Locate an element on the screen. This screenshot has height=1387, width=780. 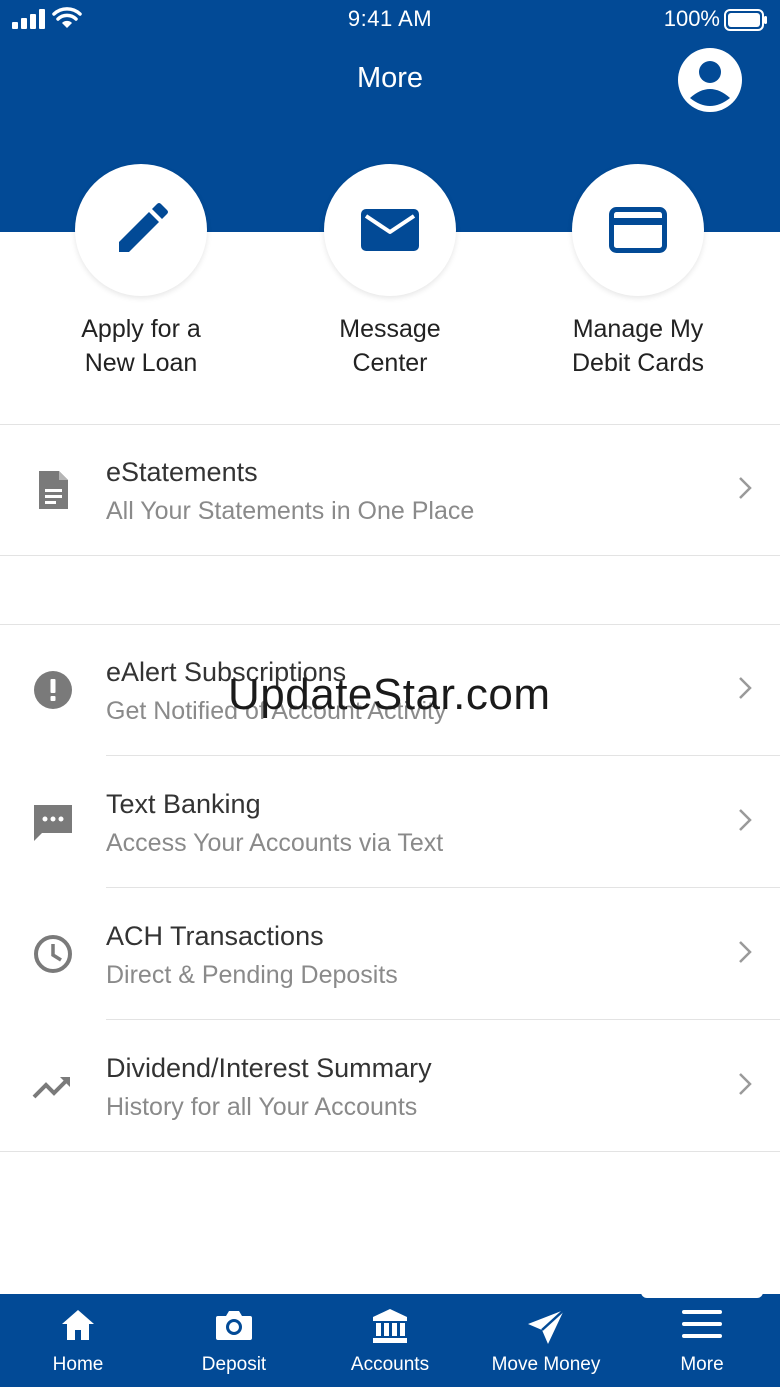
page-title: More is located at coordinates (390, 78).